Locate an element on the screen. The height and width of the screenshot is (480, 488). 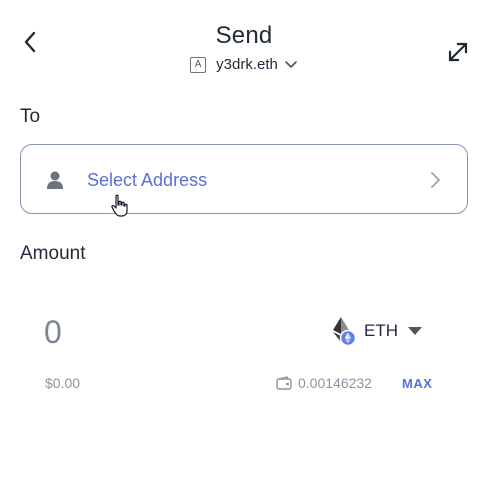
page-title: Send is located at coordinates (244, 35).